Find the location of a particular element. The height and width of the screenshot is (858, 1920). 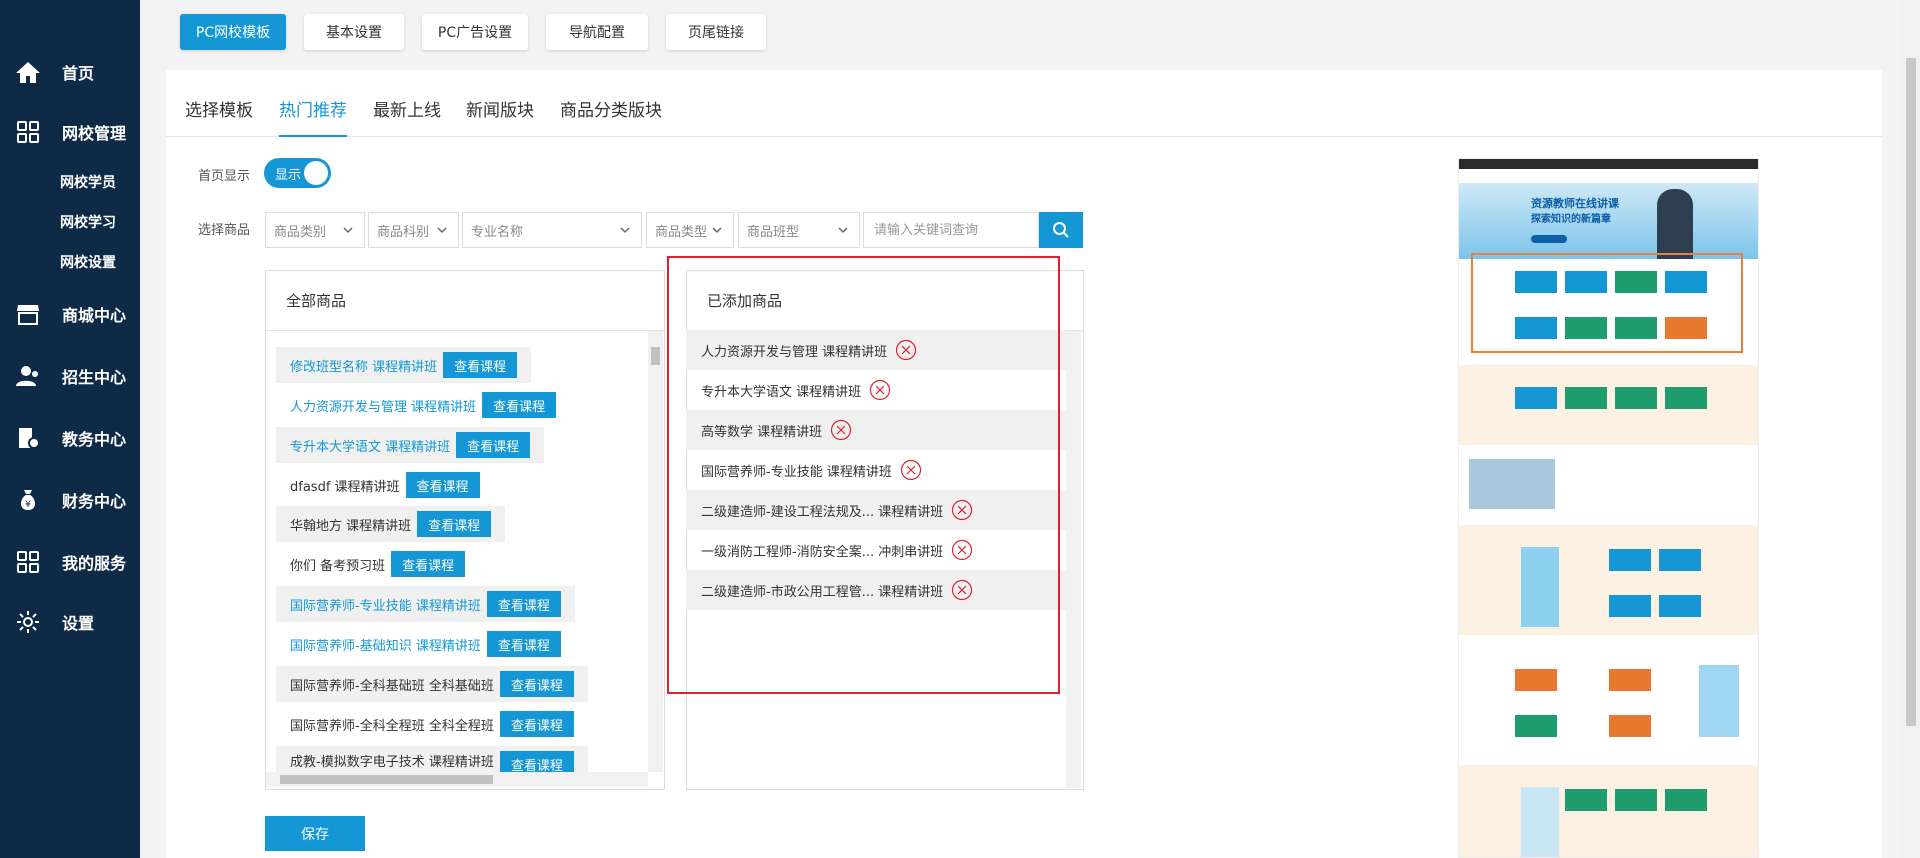

all-goods-hscrollbar is located at coordinates (457, 779).